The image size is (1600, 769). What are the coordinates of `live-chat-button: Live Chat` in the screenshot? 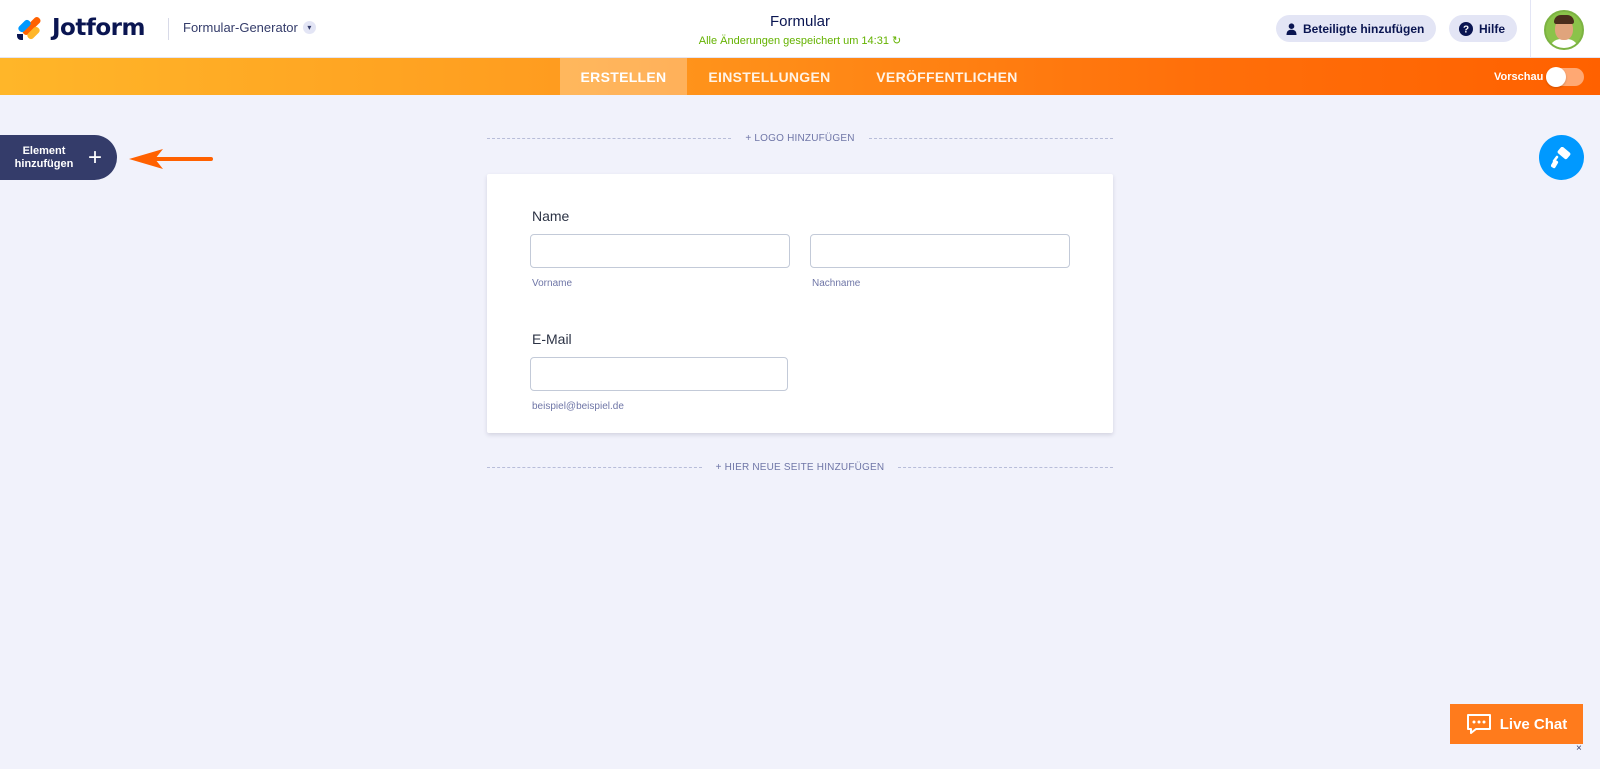 It's located at (1516, 724).